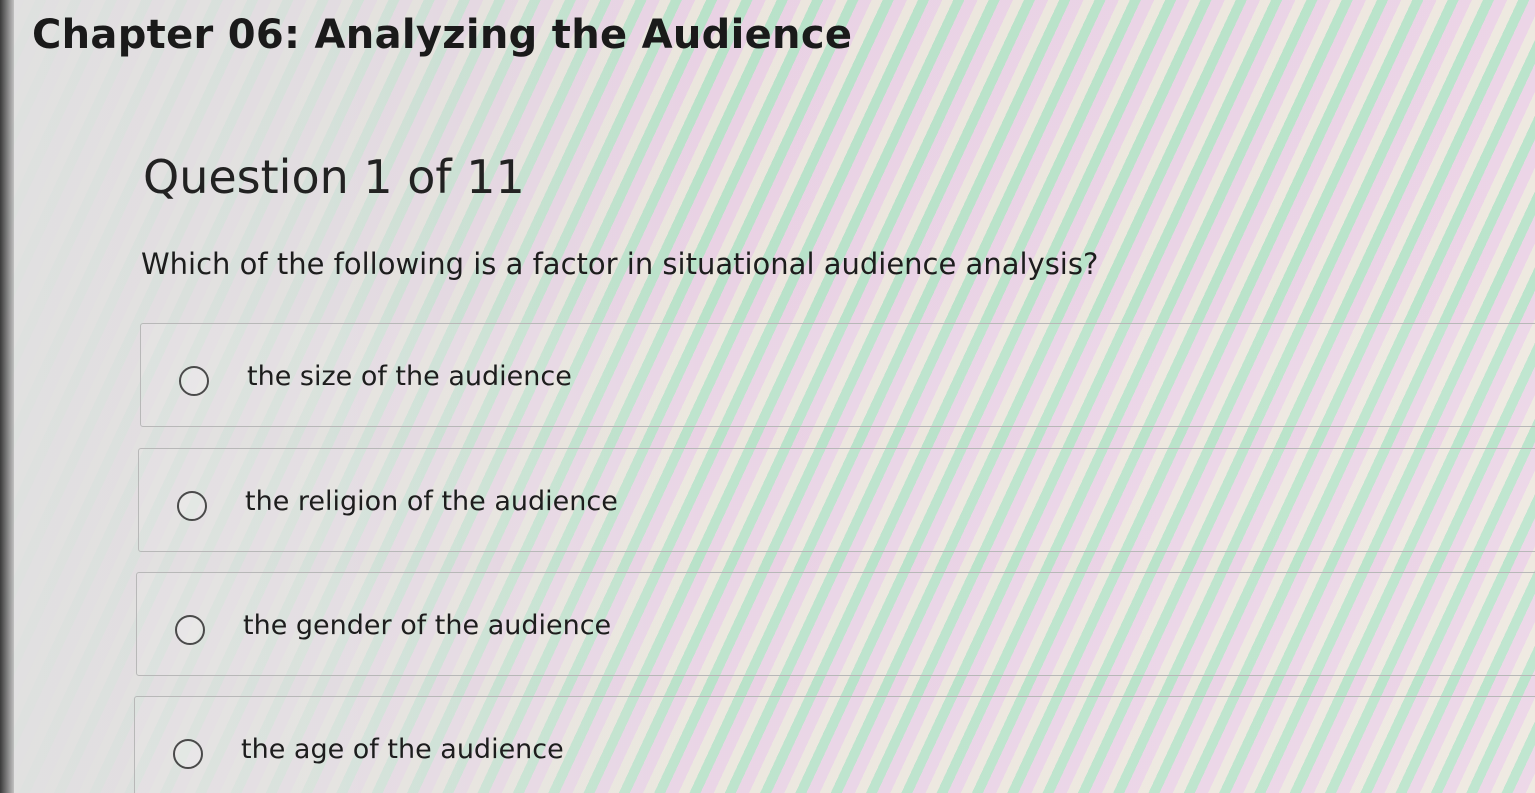 This screenshot has width=1535, height=793. I want to click on answer-option: the size of the audience, so click(837, 375).